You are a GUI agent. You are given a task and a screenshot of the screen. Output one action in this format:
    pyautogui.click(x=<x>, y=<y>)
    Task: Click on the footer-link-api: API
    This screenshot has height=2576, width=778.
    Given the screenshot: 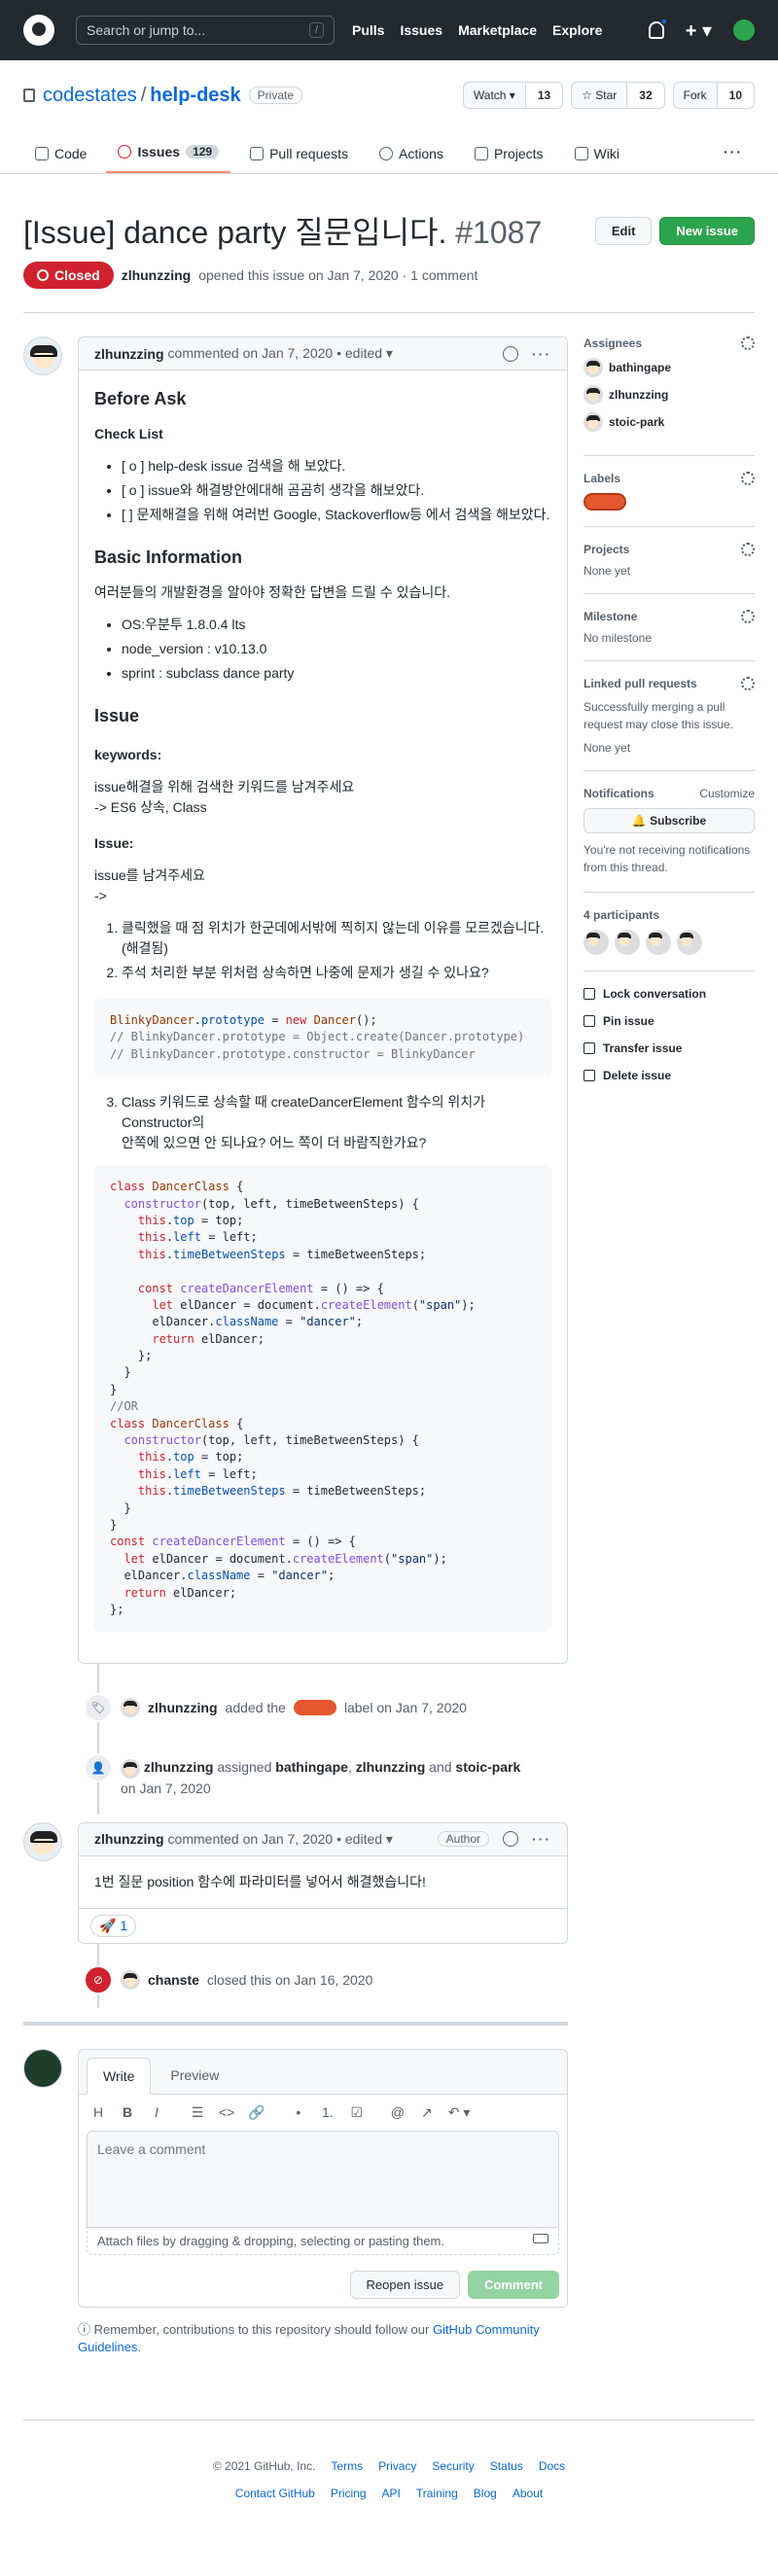 What is the action you would take?
    pyautogui.click(x=391, y=2493)
    